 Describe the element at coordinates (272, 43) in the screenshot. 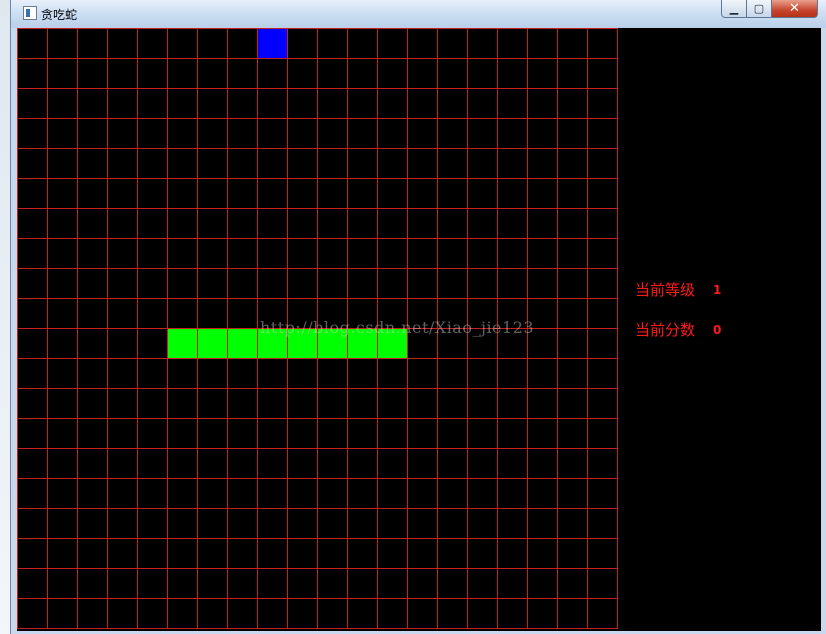

I see `food-cell` at that location.